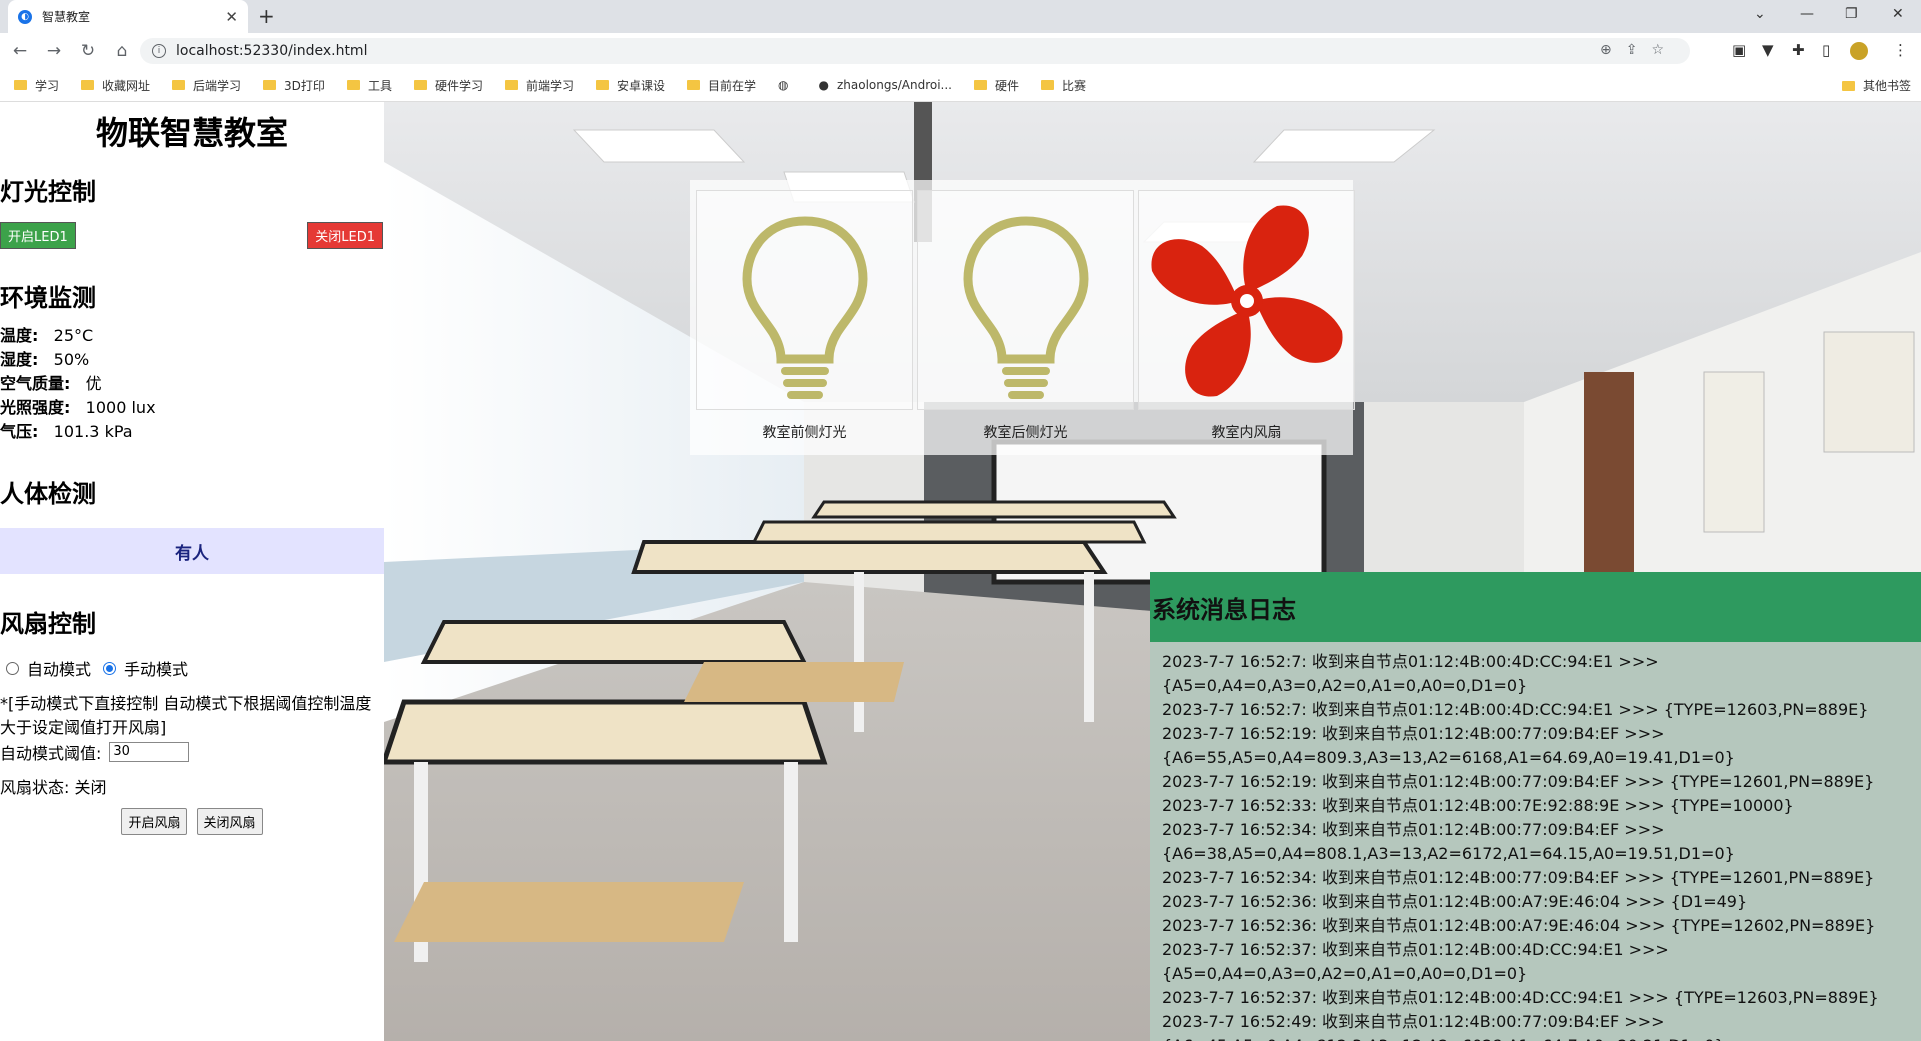 The image size is (1921, 1041). Describe the element at coordinates (1826, 50) in the screenshot. I see `side-panel-icon: ▯` at that location.